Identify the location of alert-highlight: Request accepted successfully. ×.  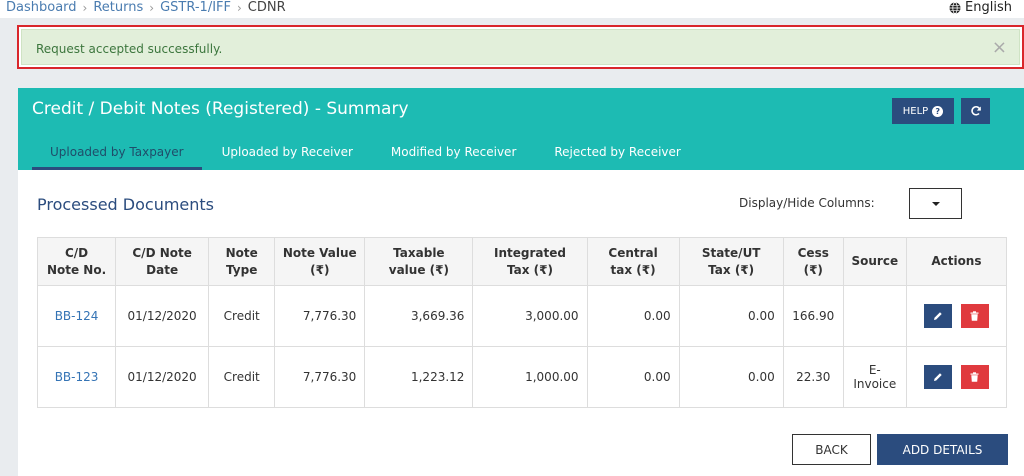
(520, 47).